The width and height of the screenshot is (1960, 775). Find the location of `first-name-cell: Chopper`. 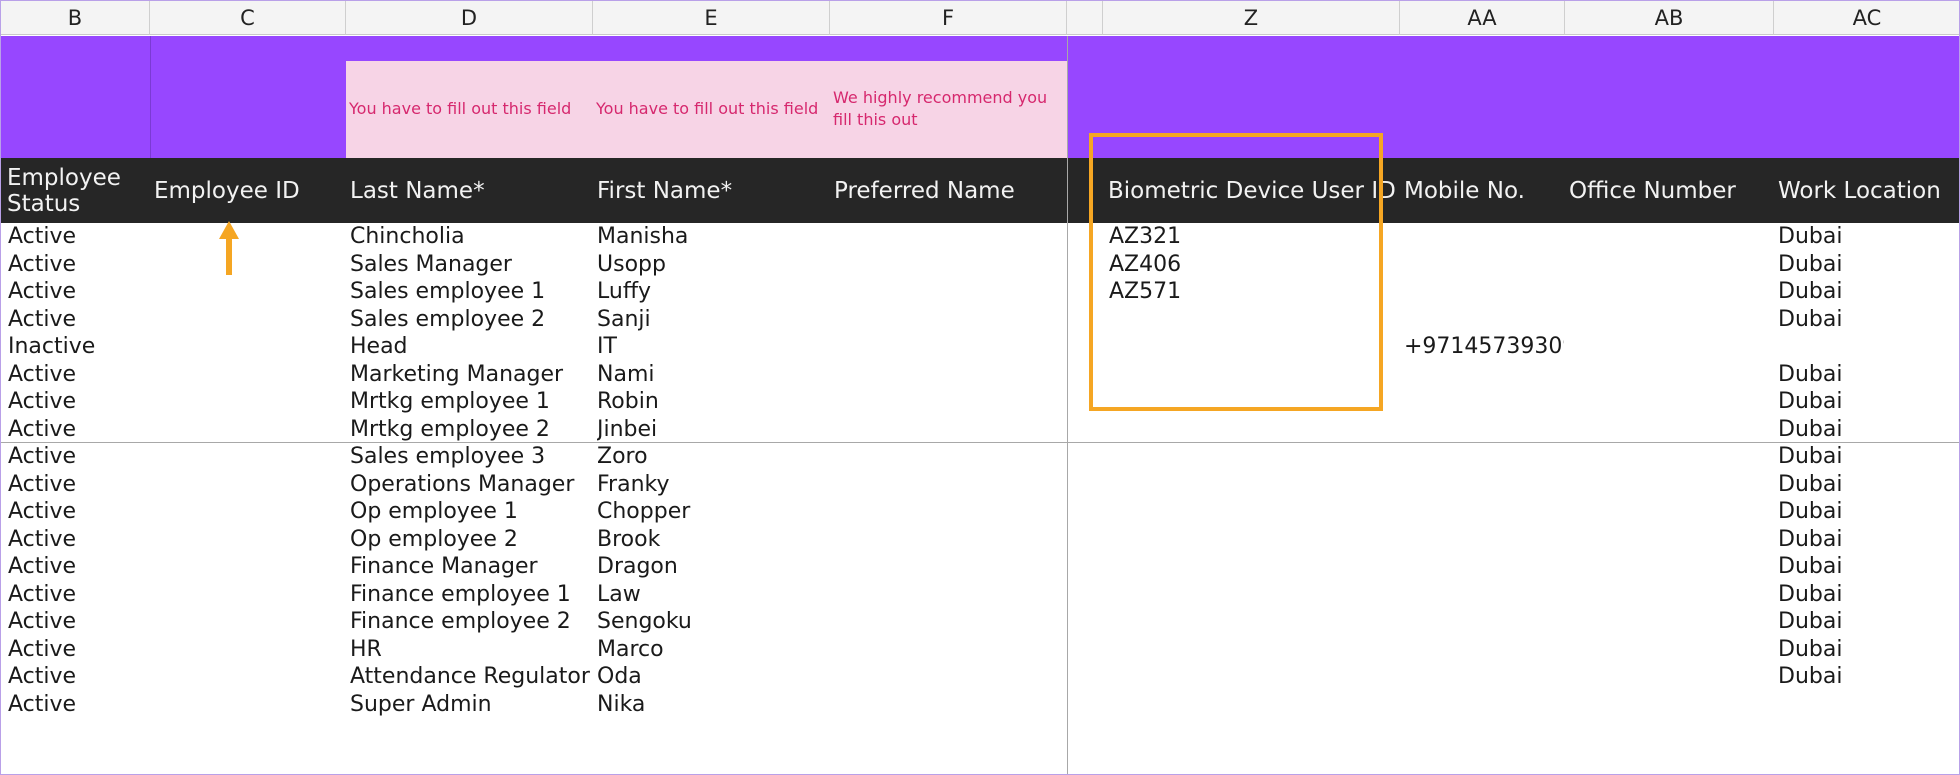

first-name-cell: Chopper is located at coordinates (712, 511).